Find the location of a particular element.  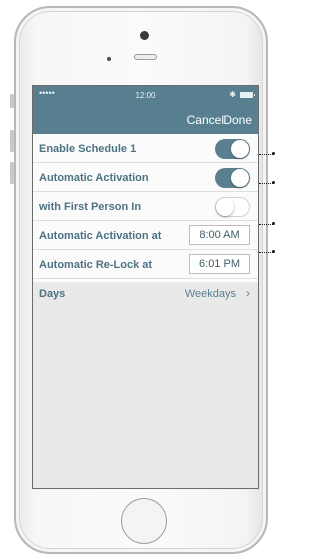

bluetooth-icon: ✱ is located at coordinates (232, 94).